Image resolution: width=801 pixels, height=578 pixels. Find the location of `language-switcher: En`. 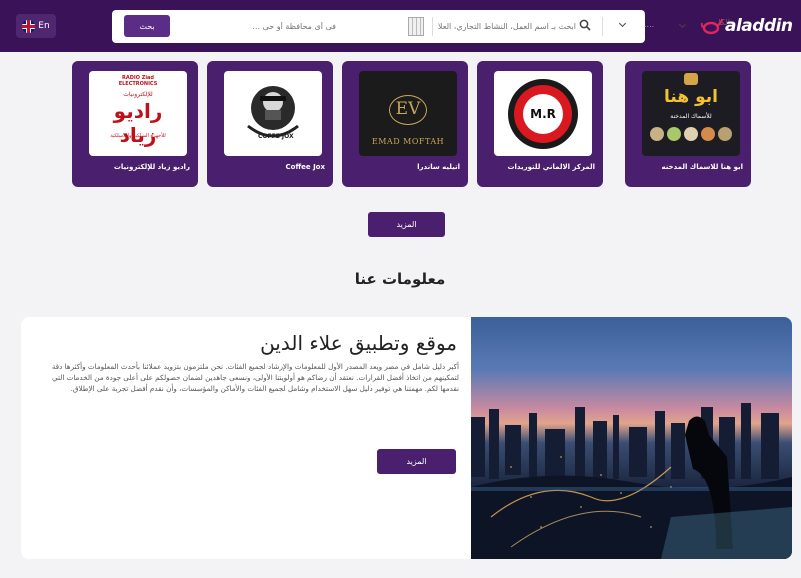

language-switcher: En is located at coordinates (36, 26).